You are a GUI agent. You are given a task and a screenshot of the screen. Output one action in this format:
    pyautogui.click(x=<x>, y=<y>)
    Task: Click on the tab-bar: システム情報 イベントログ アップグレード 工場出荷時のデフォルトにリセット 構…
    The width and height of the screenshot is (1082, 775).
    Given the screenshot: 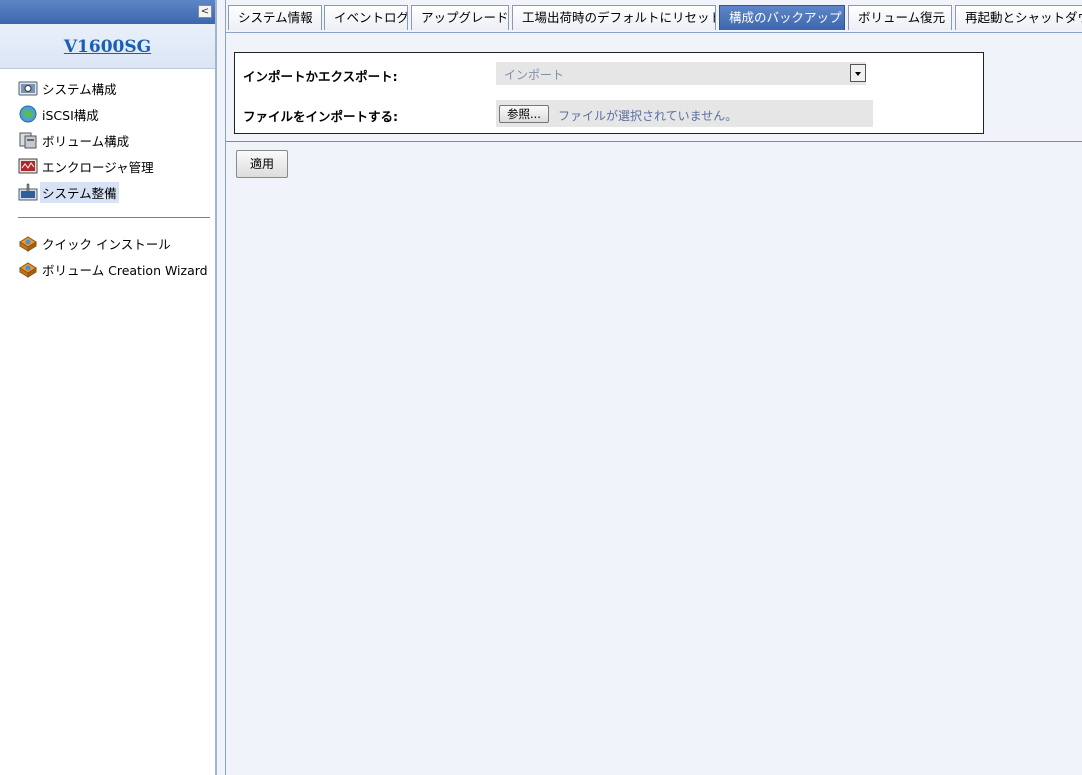 What is the action you would take?
    pyautogui.click(x=654, y=16)
    